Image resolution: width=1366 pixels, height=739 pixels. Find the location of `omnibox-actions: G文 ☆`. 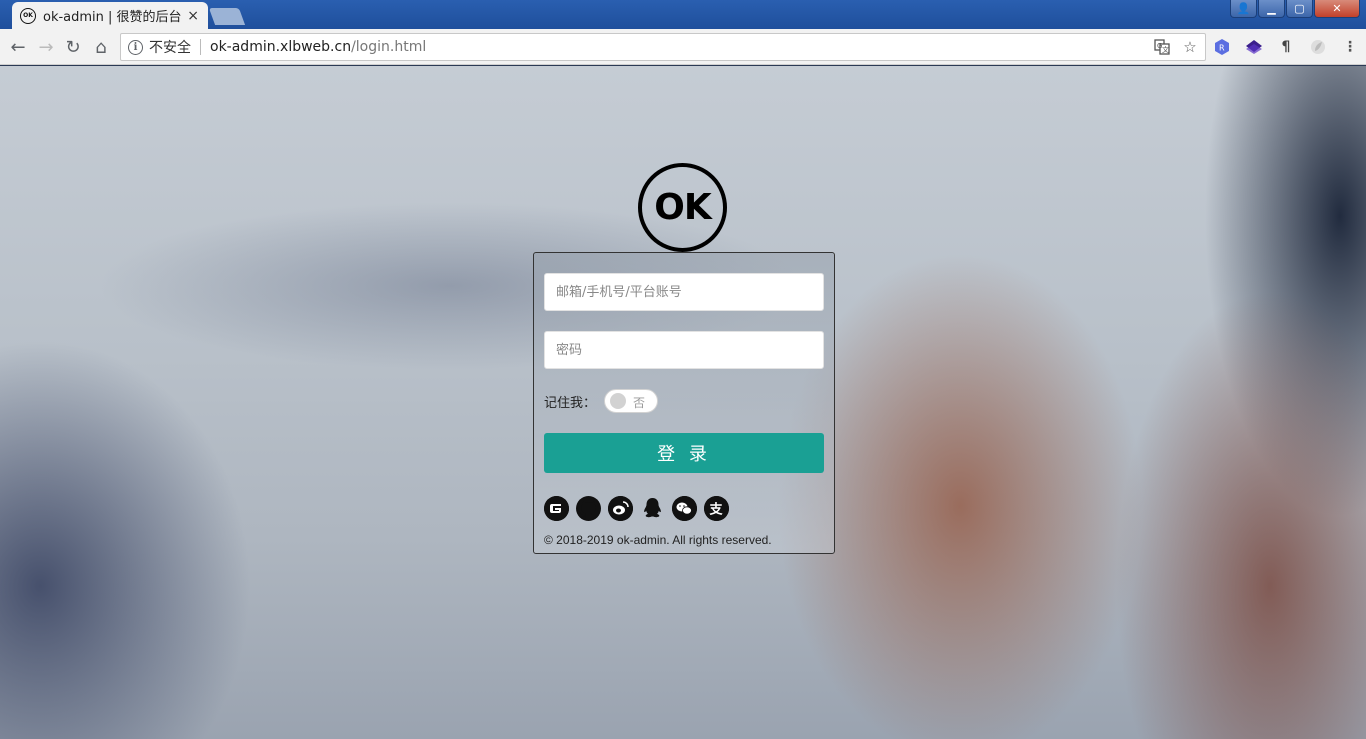

omnibox-actions: G文 ☆ is located at coordinates (1176, 47).